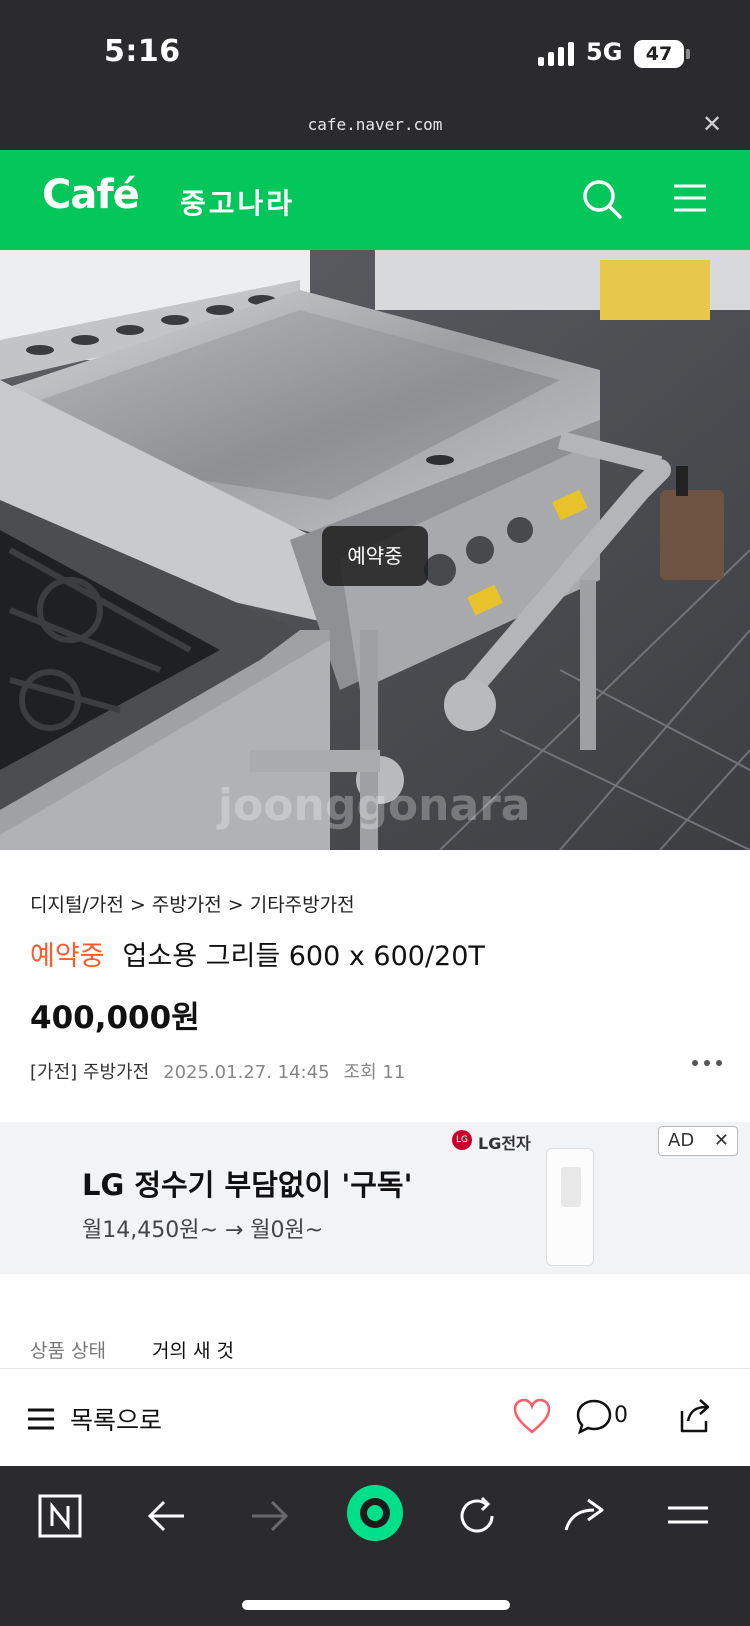  I want to click on status-time: 5:16, so click(142, 51).